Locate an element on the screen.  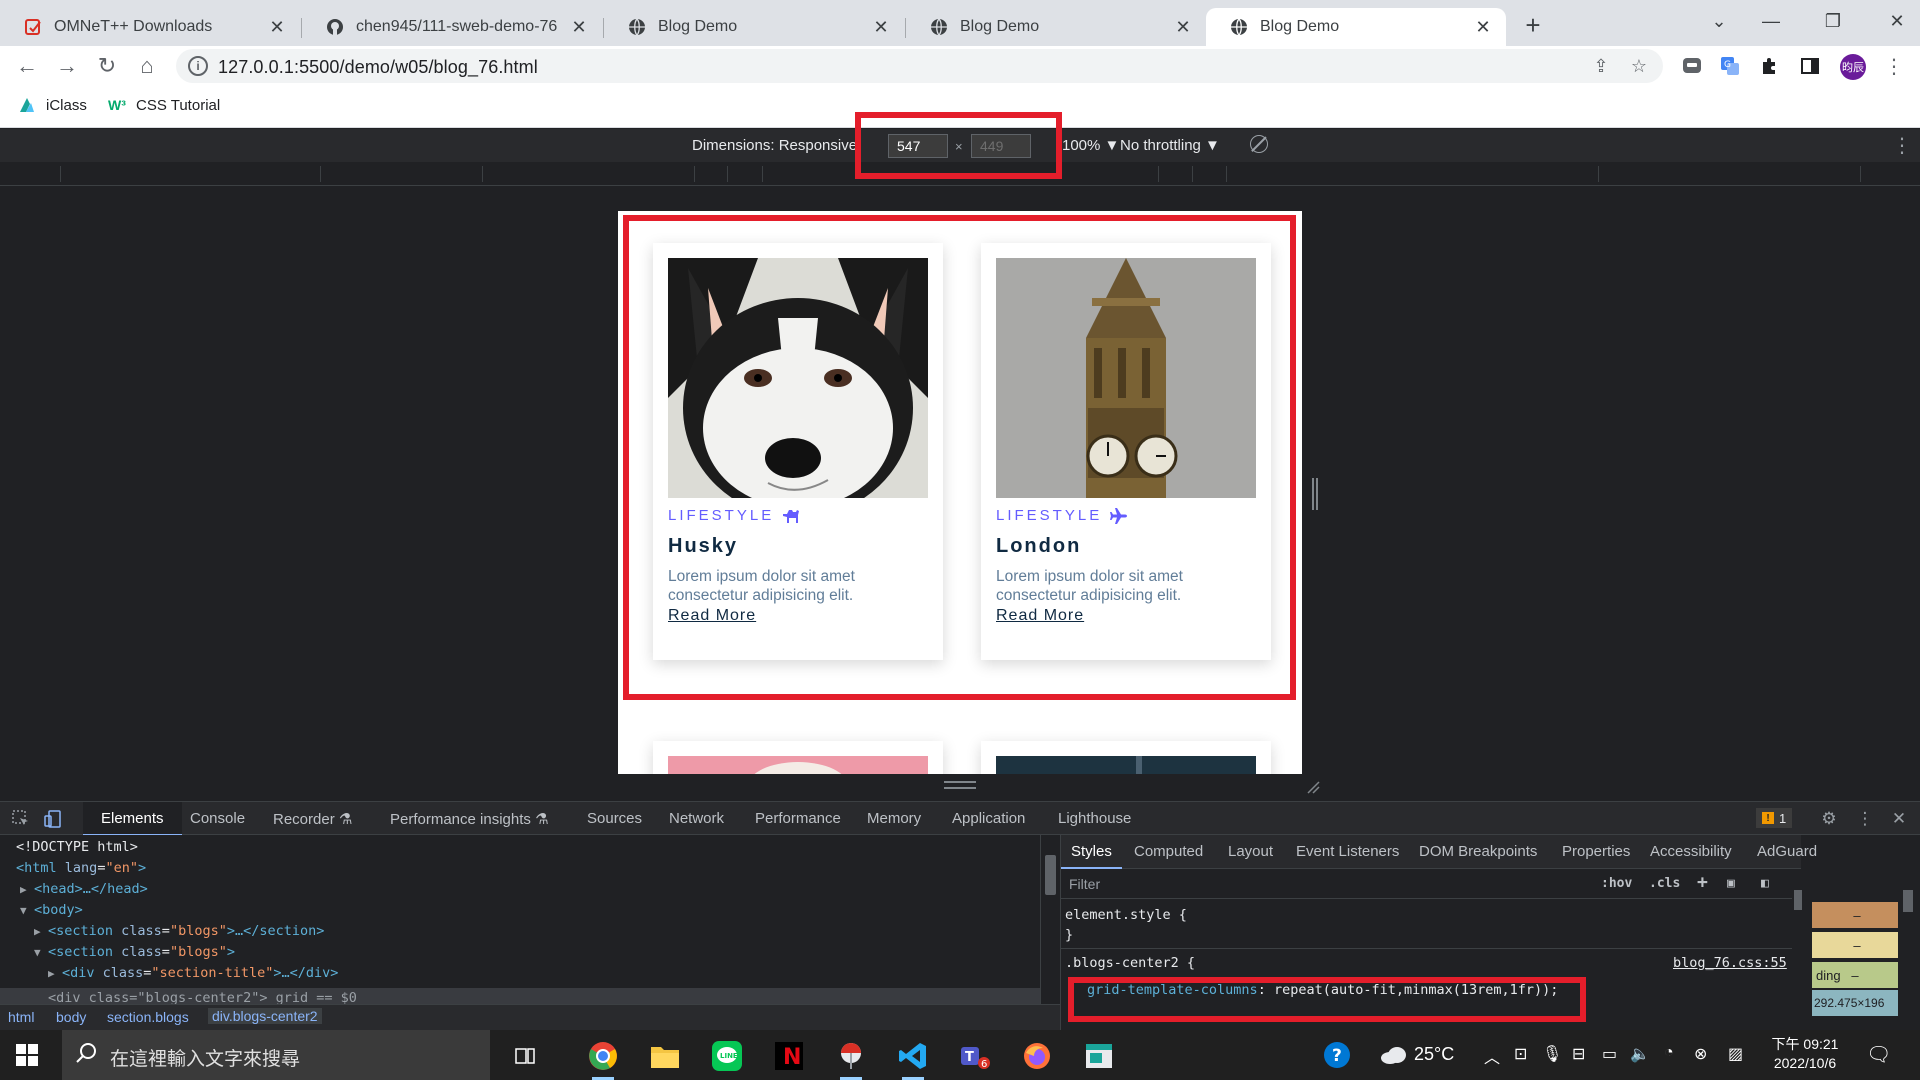
vscode-icon is located at coordinates (913, 1057).